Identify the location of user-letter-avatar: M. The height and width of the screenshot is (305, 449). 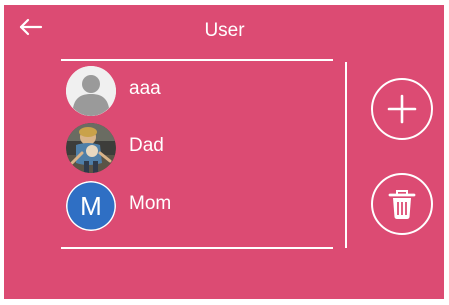
(91, 206).